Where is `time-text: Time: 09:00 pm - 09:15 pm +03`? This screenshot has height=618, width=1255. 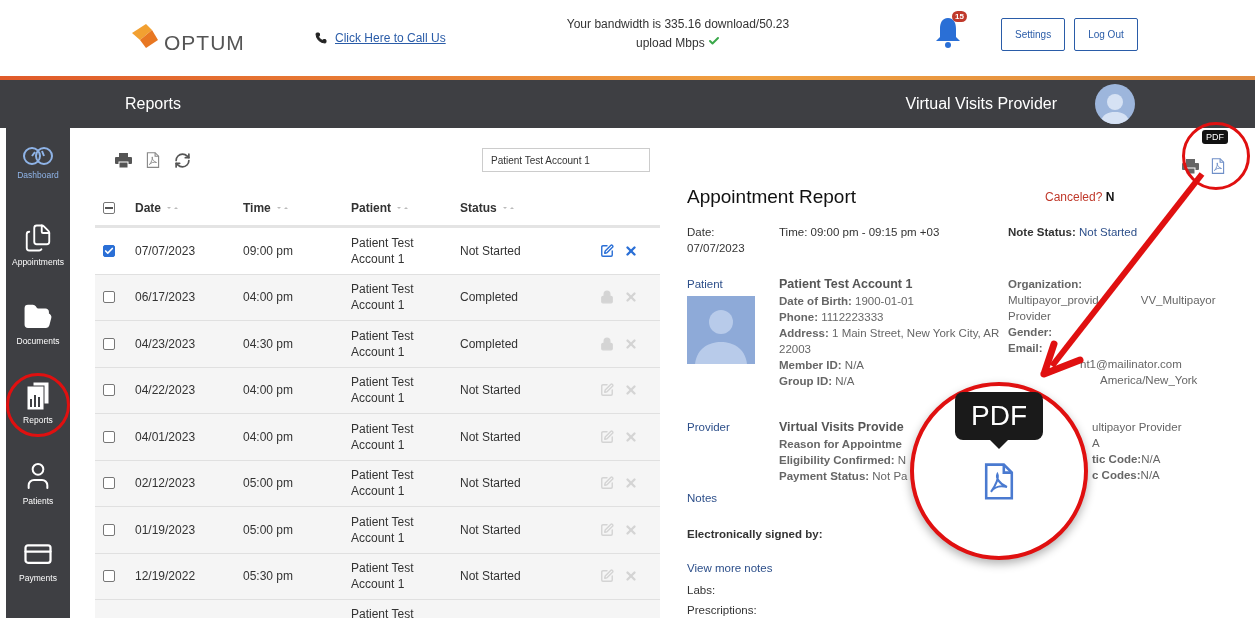 time-text: Time: 09:00 pm - 09:15 pm +03 is located at coordinates (860, 232).